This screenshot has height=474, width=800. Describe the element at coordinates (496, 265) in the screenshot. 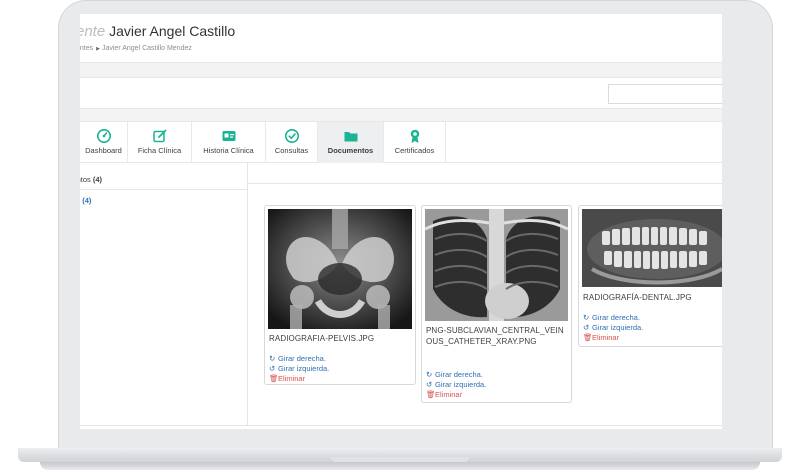

I see `xray-chest-thumbnail` at that location.